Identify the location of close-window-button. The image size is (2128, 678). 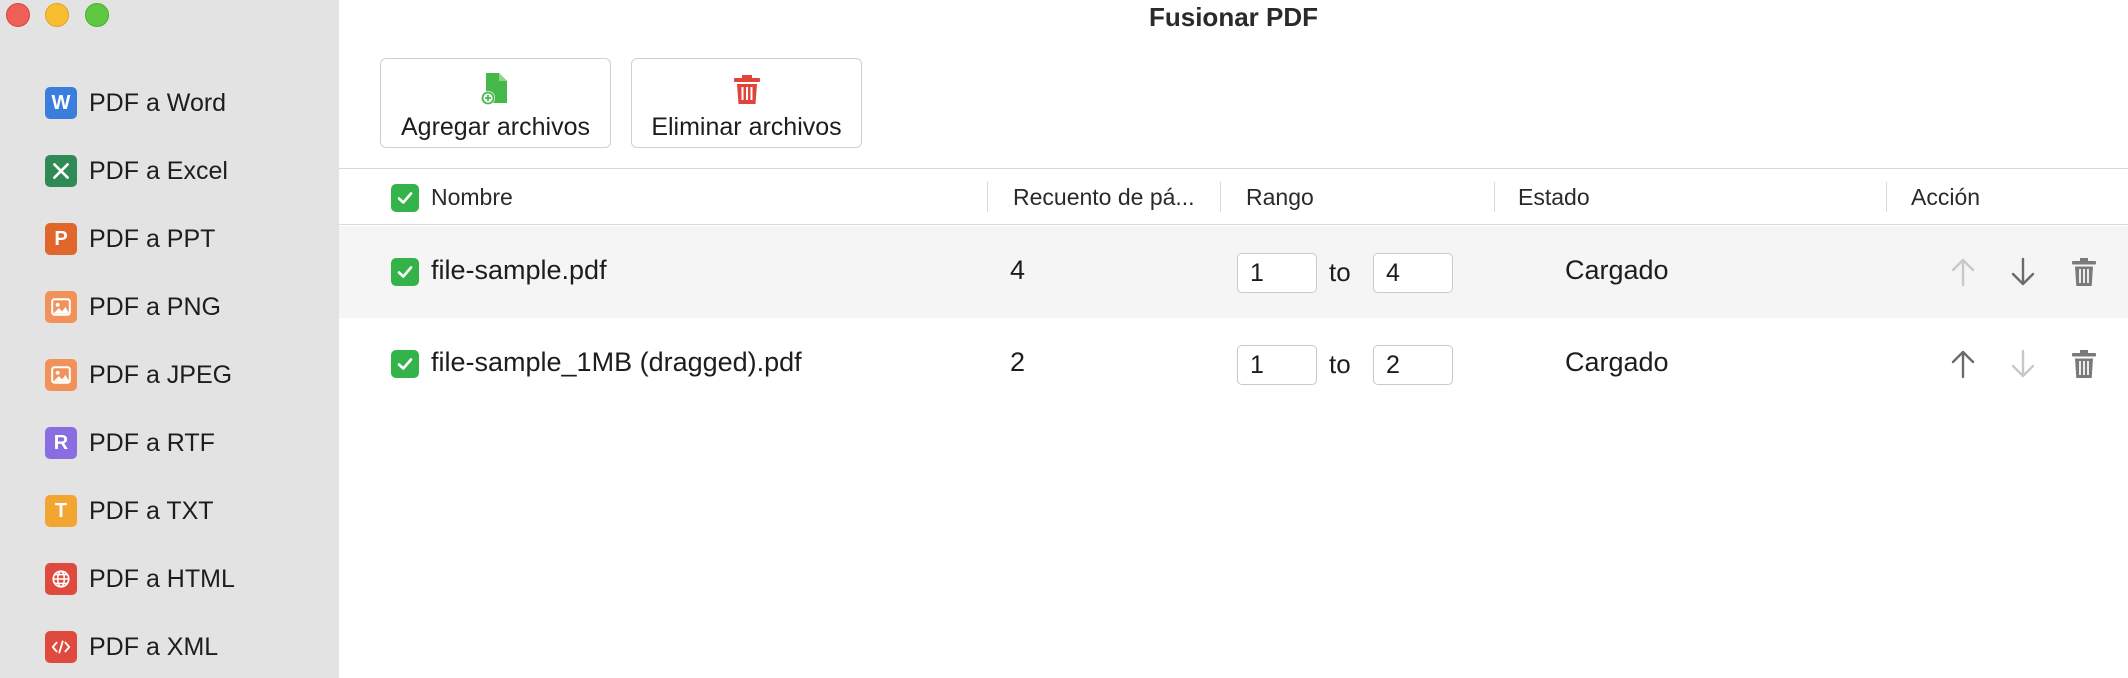
(18, 15).